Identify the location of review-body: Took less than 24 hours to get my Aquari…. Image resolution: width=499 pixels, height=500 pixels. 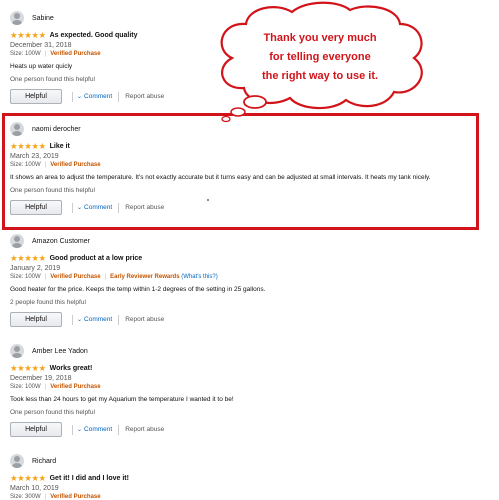
(122, 399).